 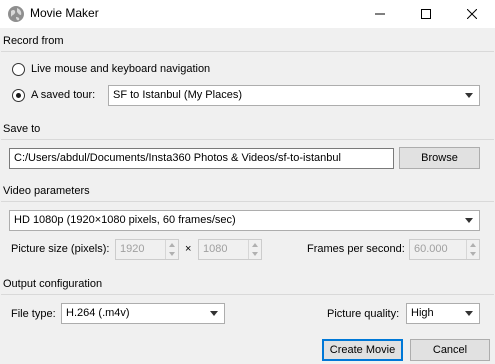 I want to click on close-button, so click(x=472, y=14).